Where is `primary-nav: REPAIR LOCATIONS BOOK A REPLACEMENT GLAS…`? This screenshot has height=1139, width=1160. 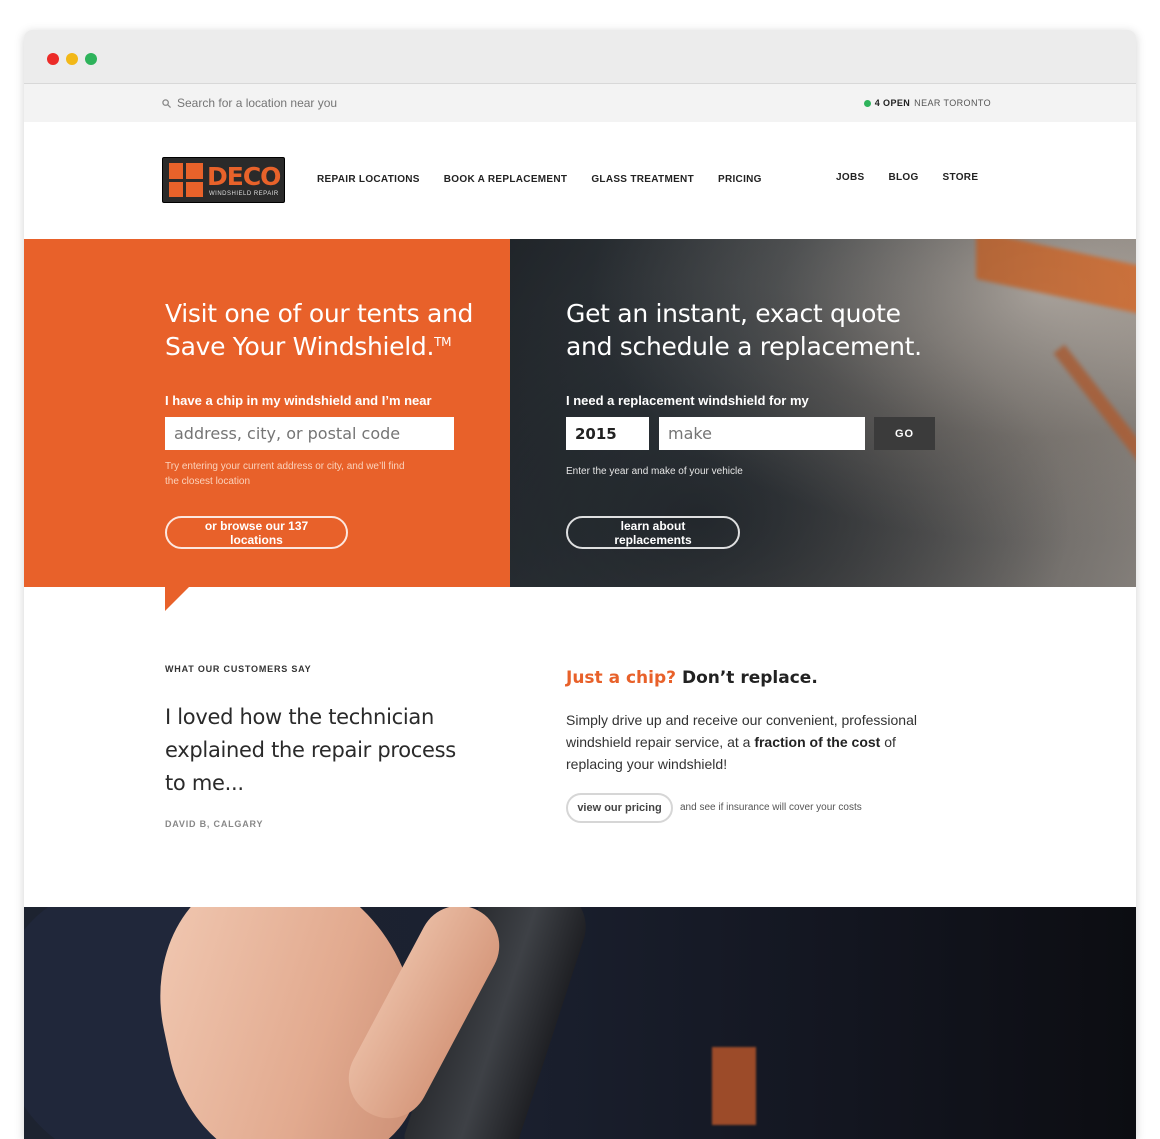 primary-nav: REPAIR LOCATIONS BOOK A REPLACEMENT GLAS… is located at coordinates (539, 179).